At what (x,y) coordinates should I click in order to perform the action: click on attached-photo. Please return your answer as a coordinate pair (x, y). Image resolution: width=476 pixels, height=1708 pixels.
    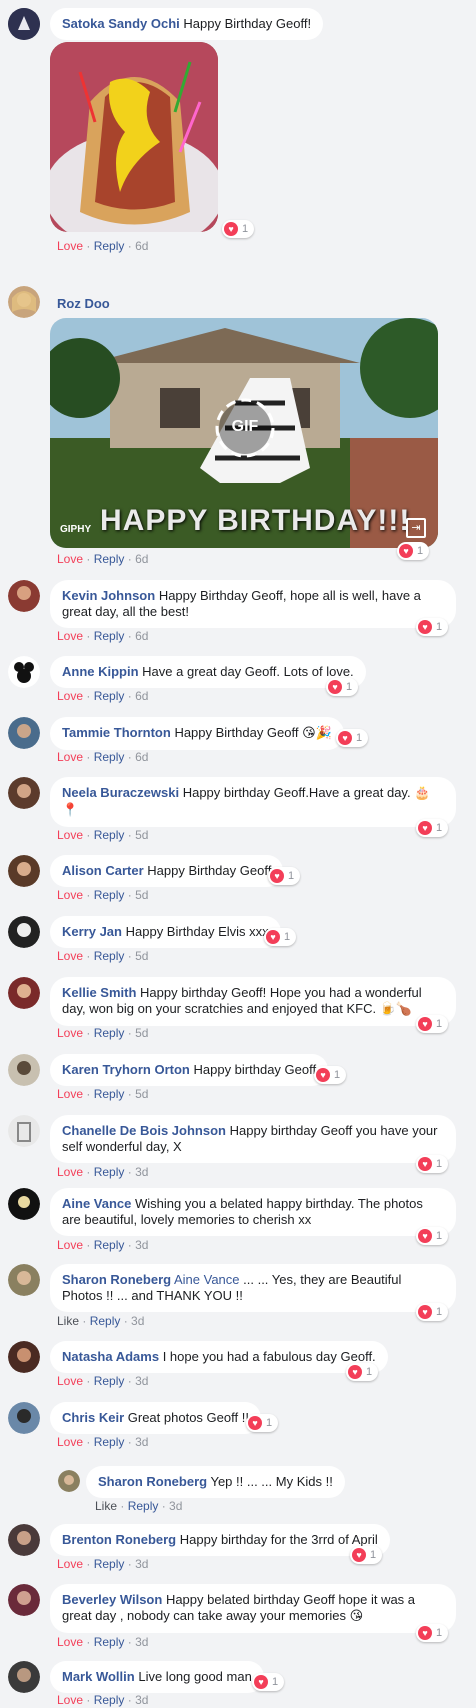
    Looking at the image, I should click on (134, 137).